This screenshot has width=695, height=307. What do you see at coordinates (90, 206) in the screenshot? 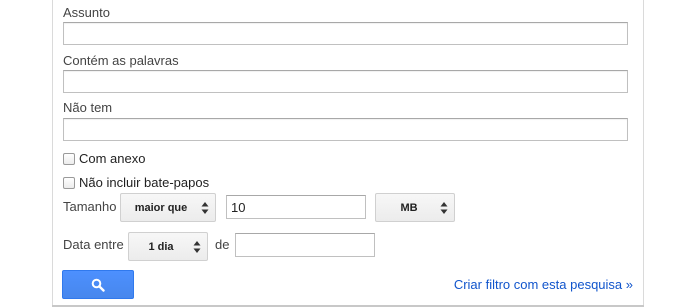
I see `size-label: Tamanho` at bounding box center [90, 206].